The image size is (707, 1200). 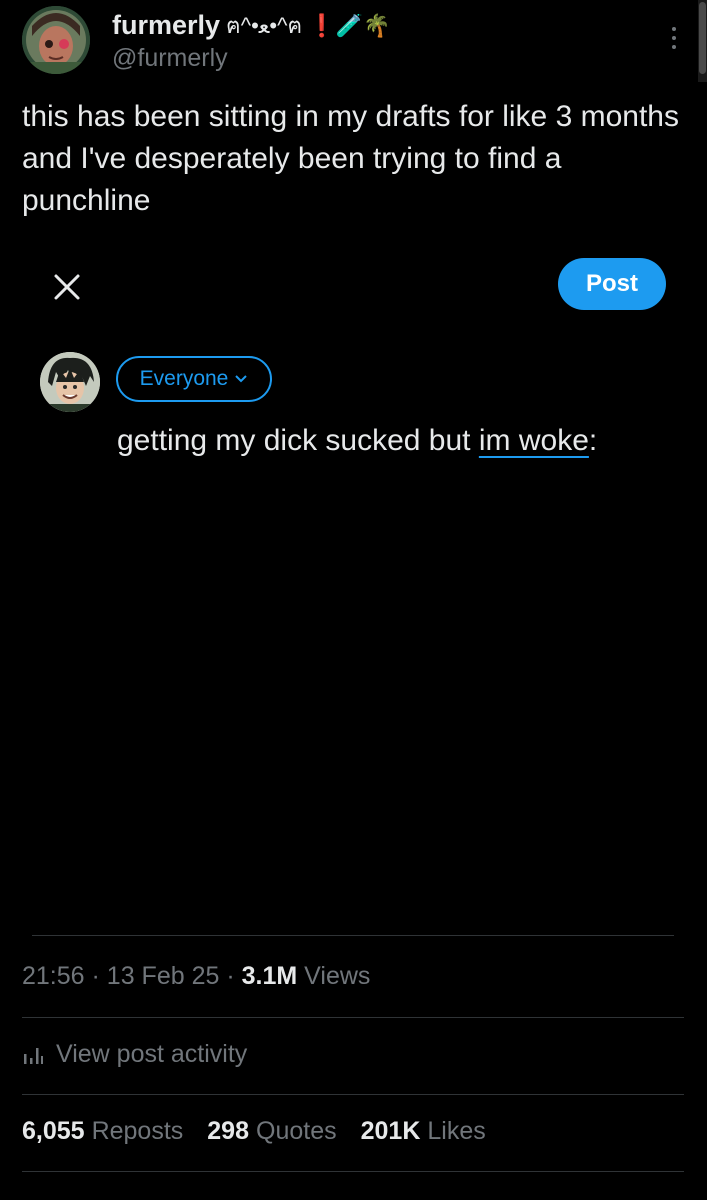 I want to click on draft-avatar-image, so click(x=70, y=382).